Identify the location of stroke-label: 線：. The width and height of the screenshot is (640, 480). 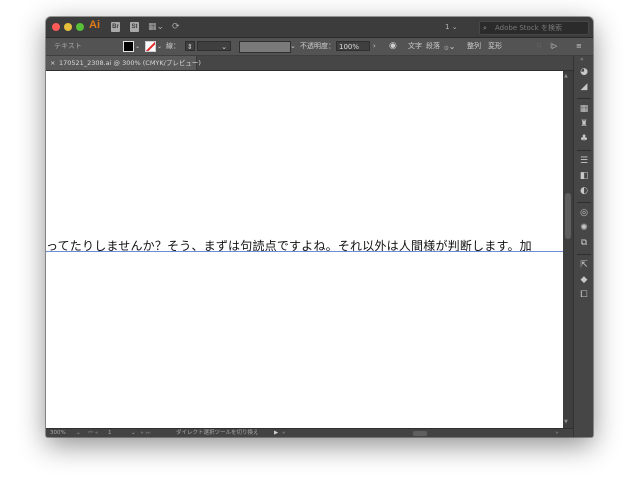
(173, 46).